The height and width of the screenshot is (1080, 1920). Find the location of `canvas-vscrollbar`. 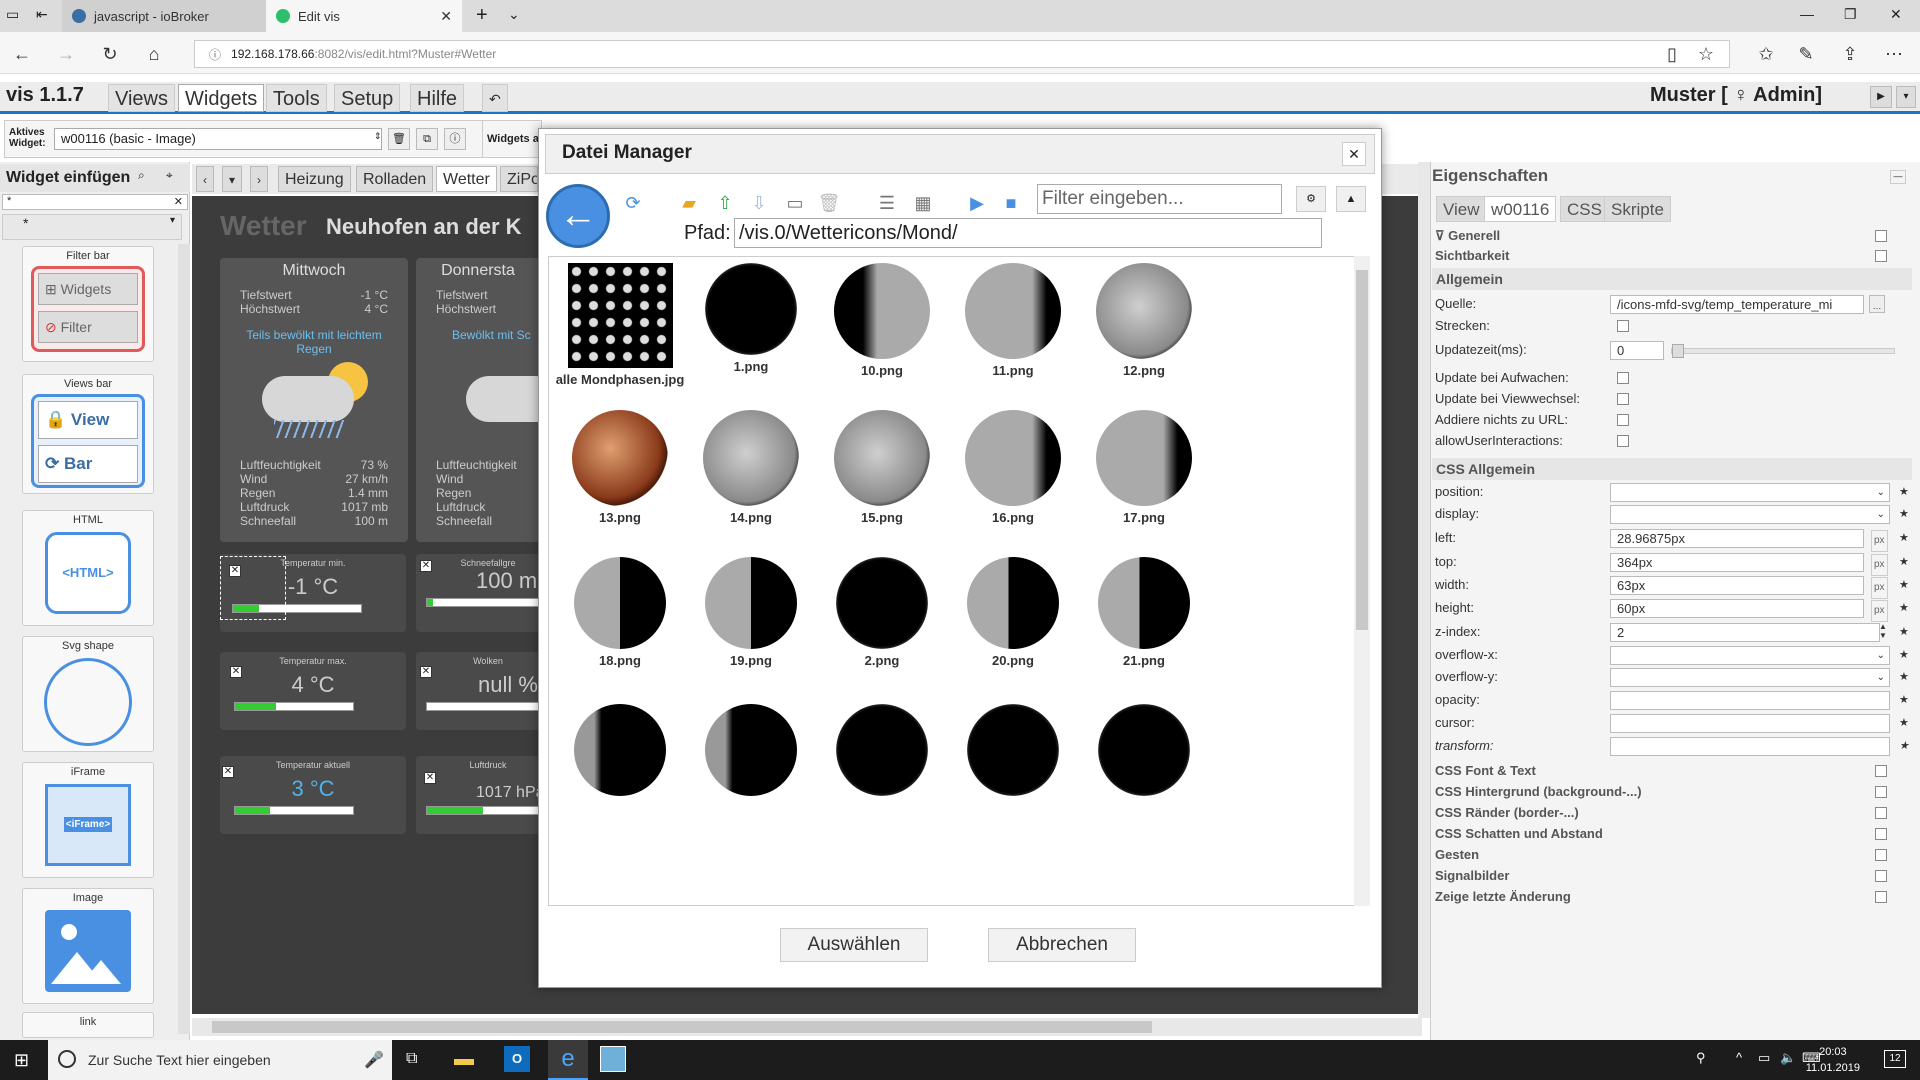

canvas-vscrollbar is located at coordinates (1424, 590).